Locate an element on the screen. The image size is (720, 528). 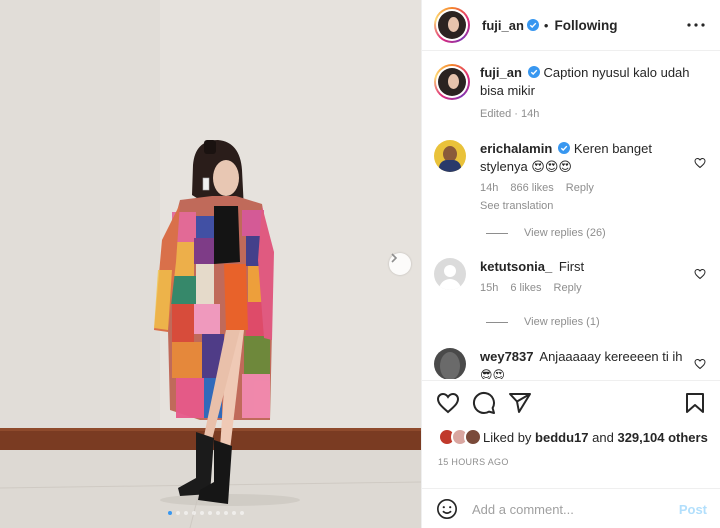
caption-meta: Edited · 14h is located at coordinates (510, 114).